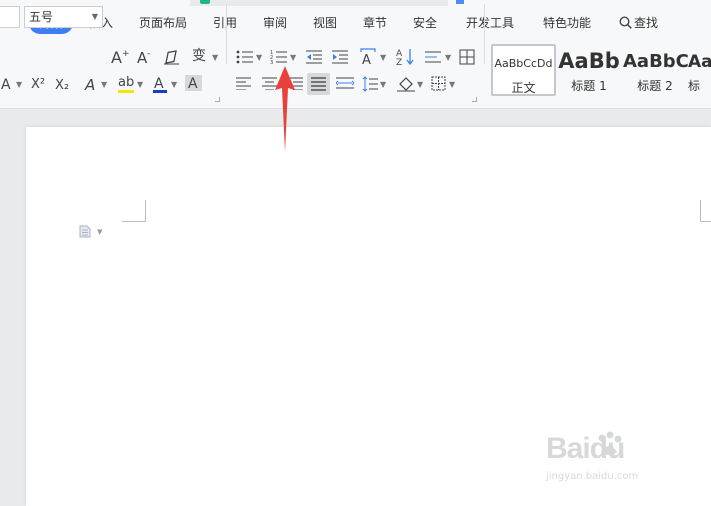 This screenshot has width=711, height=506. What do you see at coordinates (275, 23) in the screenshot?
I see `tab-review: 审阅` at bounding box center [275, 23].